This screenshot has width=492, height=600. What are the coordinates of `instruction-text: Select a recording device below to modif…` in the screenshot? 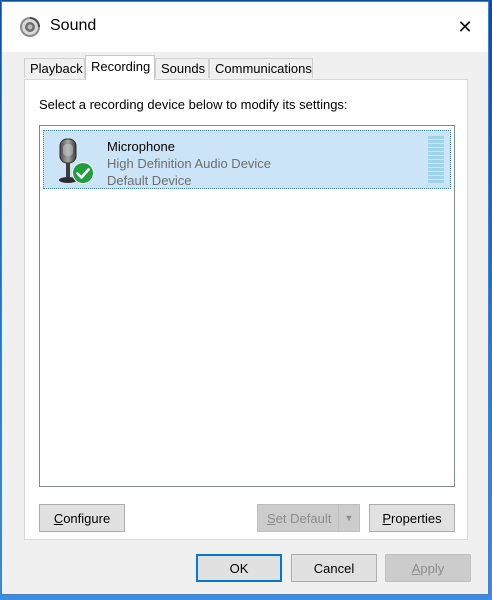 It's located at (193, 104).